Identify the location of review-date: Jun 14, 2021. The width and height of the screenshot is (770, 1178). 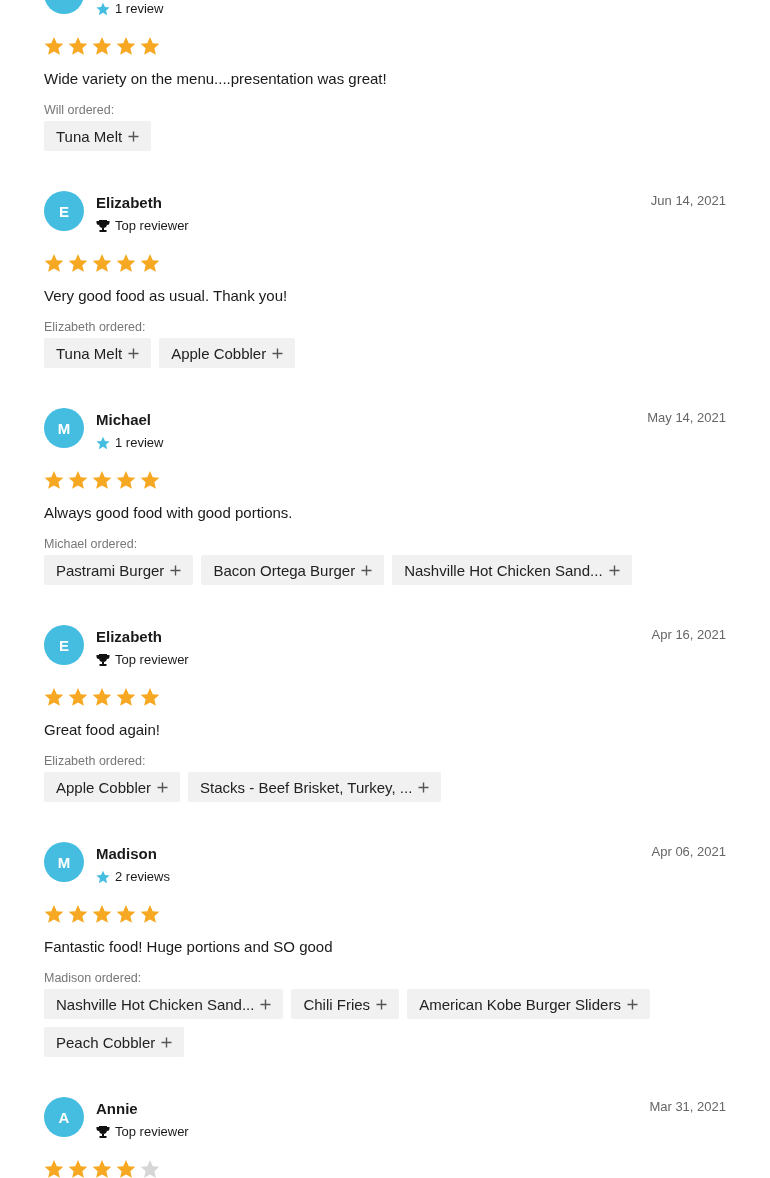
(688, 200).